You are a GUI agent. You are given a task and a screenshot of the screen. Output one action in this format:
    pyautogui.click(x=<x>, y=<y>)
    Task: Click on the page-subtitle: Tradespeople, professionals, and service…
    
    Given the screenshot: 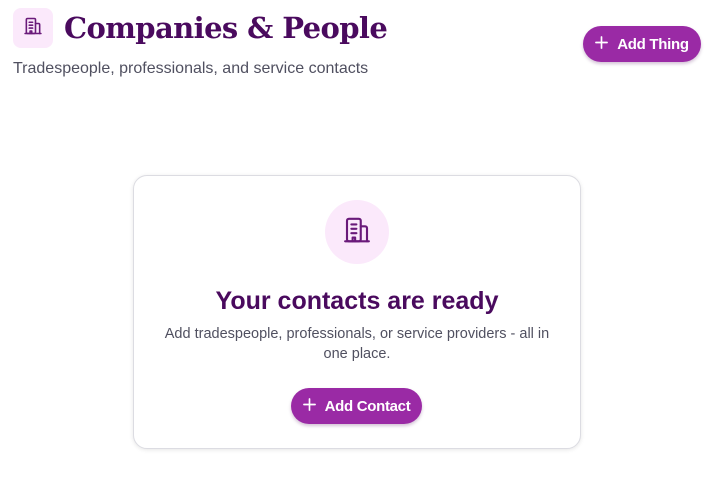 What is the action you would take?
    pyautogui.click(x=191, y=68)
    